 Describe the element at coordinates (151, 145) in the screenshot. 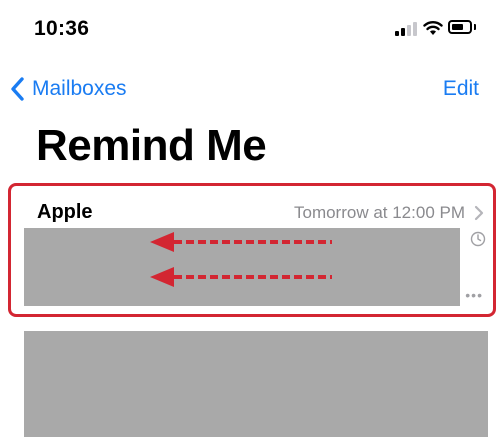

I see `page-title: Remind Me` at that location.